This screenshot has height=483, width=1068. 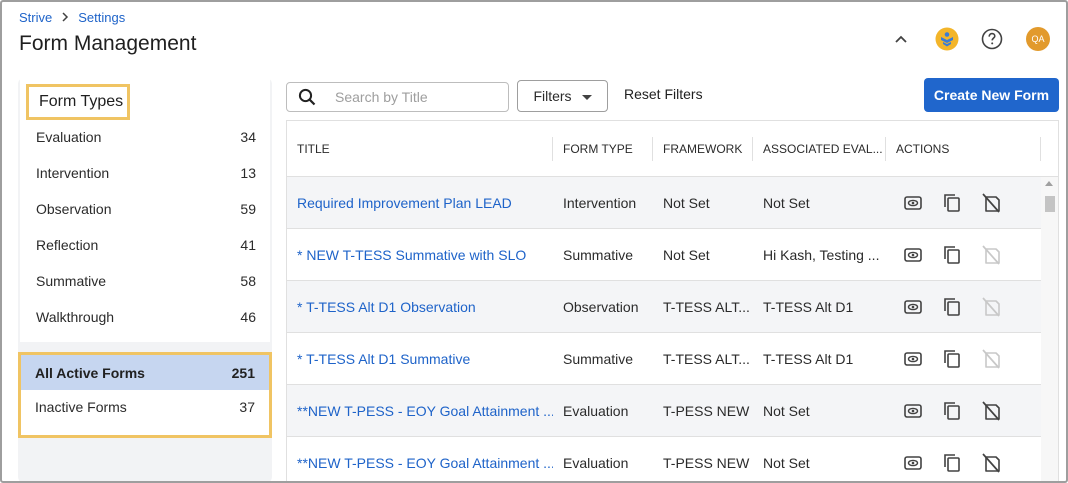 I want to click on caret-down-icon, so click(x=586, y=96).